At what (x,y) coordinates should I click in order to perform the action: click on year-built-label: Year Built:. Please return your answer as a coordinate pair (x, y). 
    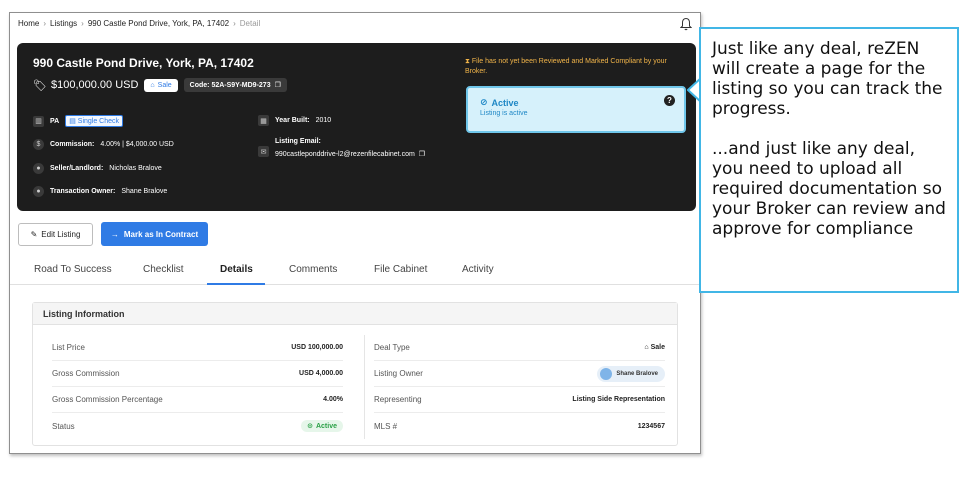
    Looking at the image, I should click on (292, 120).